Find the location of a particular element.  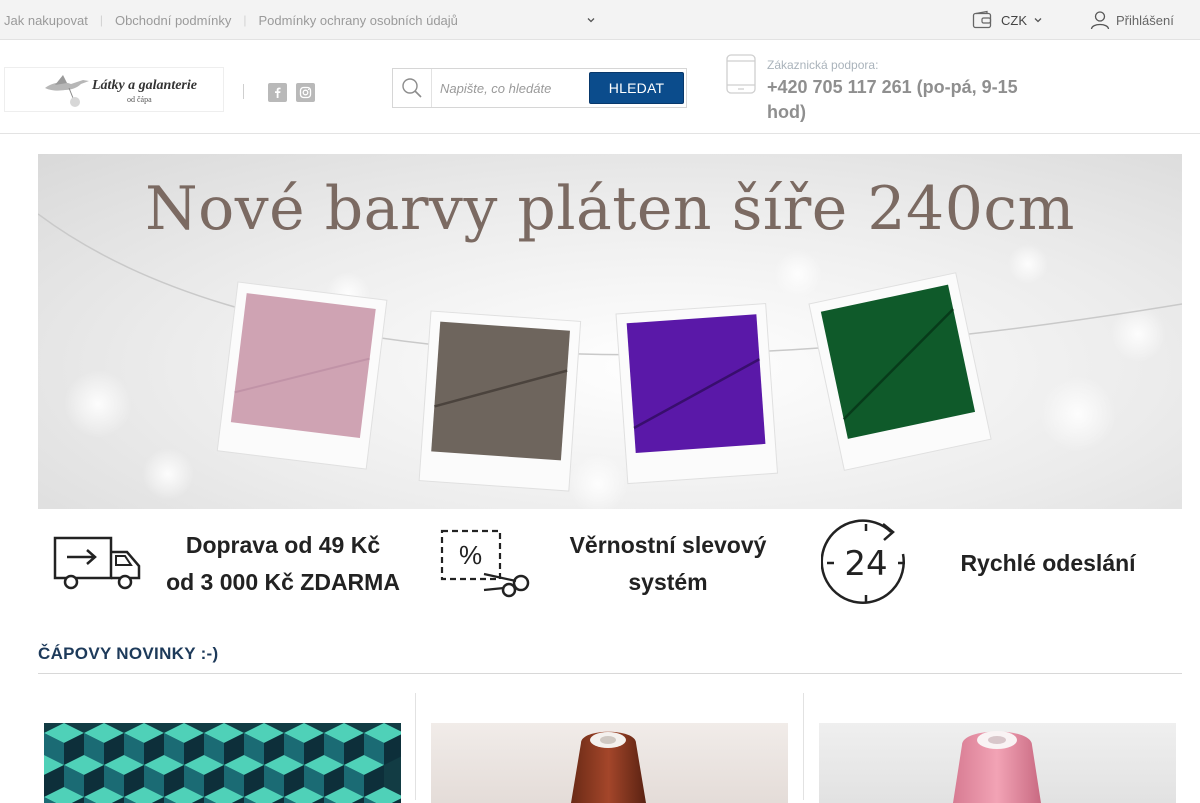

banner-title: Nové barvy pláten šíře 240cm is located at coordinates (610, 209).